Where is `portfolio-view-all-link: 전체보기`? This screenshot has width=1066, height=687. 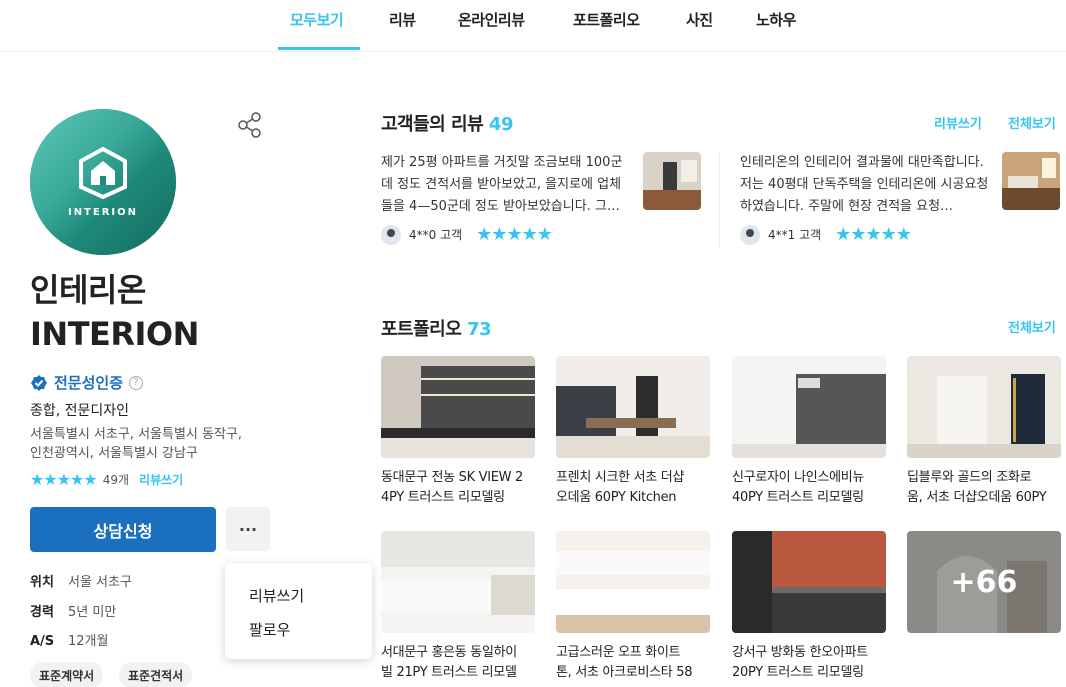
portfolio-view-all-link: 전체보기 is located at coordinates (1032, 326).